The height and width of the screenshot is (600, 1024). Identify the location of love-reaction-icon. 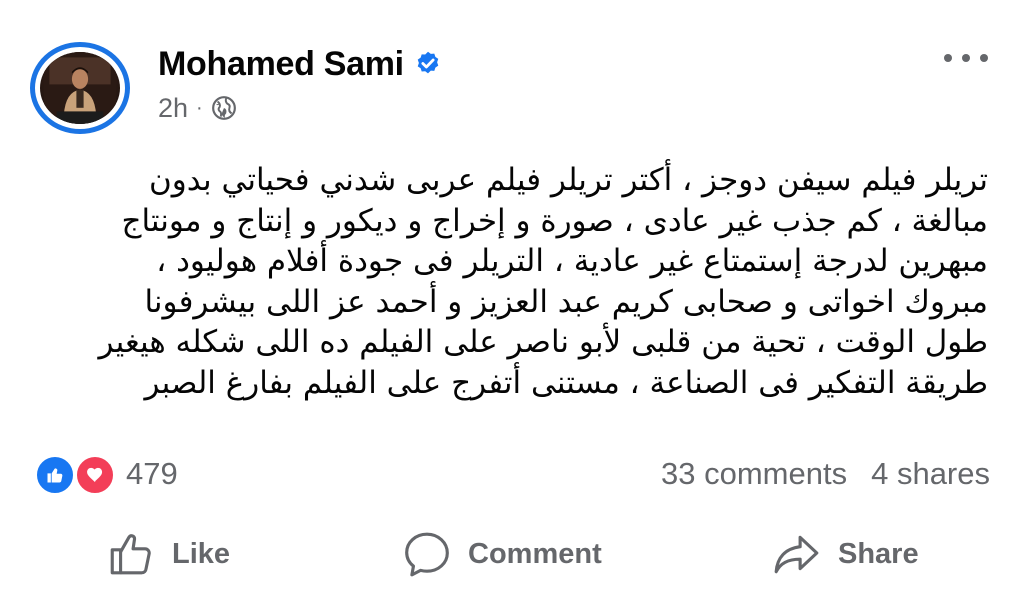
(95, 475).